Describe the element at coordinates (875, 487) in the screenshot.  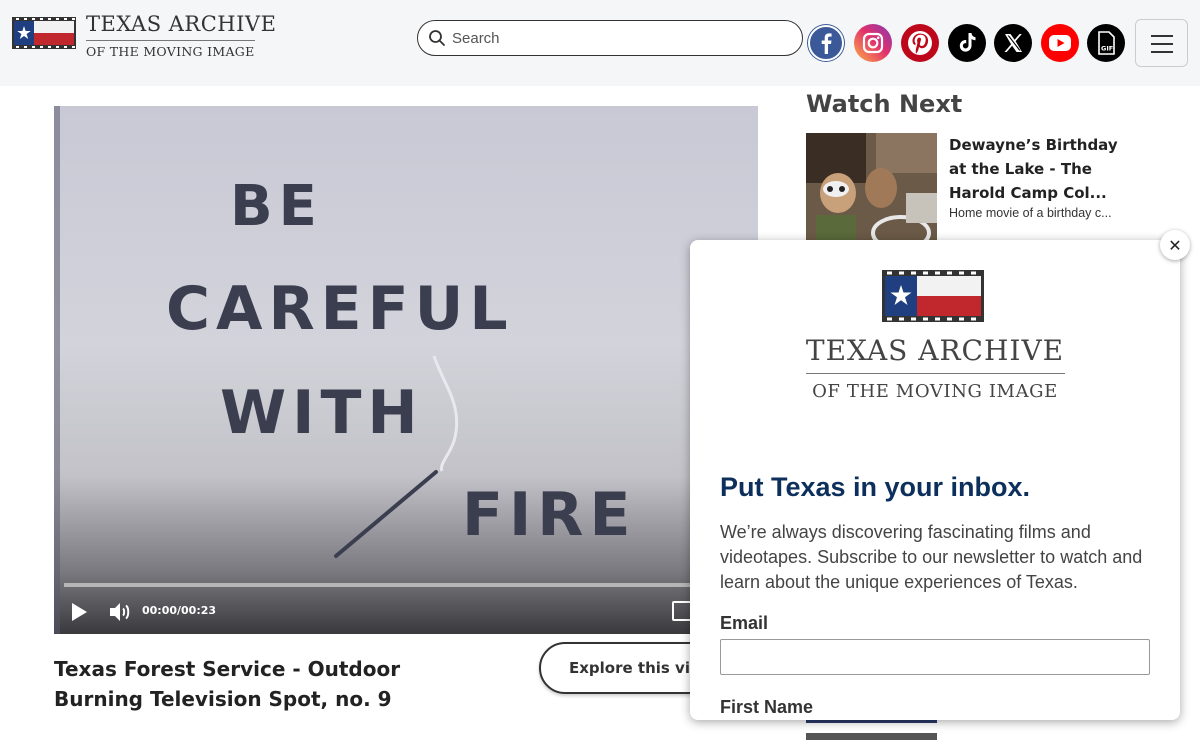
I see `popup-heading: Put Texas in your inbox.` at that location.